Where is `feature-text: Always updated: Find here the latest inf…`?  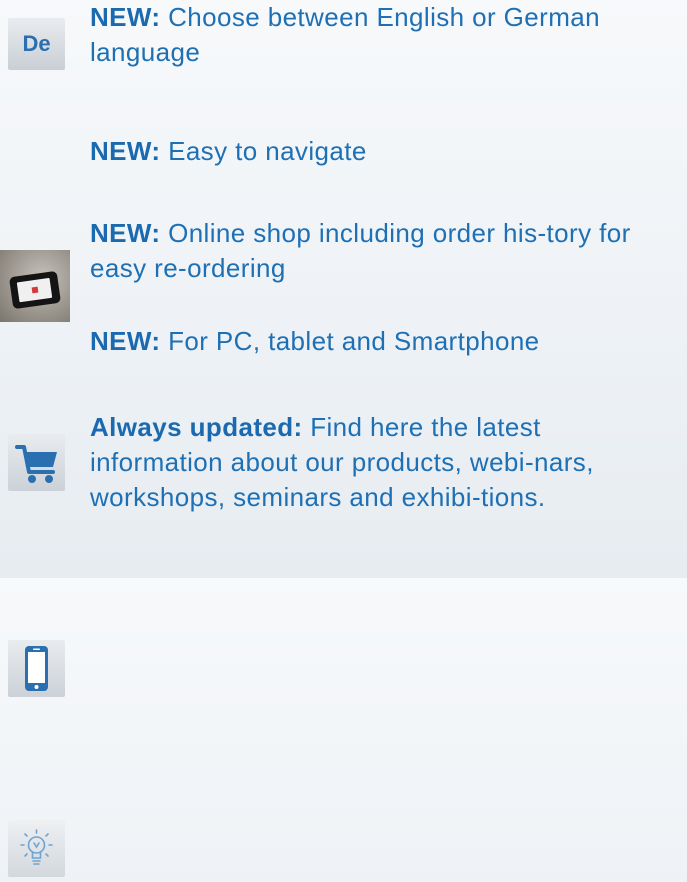
feature-text: Always updated: Find here the latest inf… is located at coordinates (385, 462).